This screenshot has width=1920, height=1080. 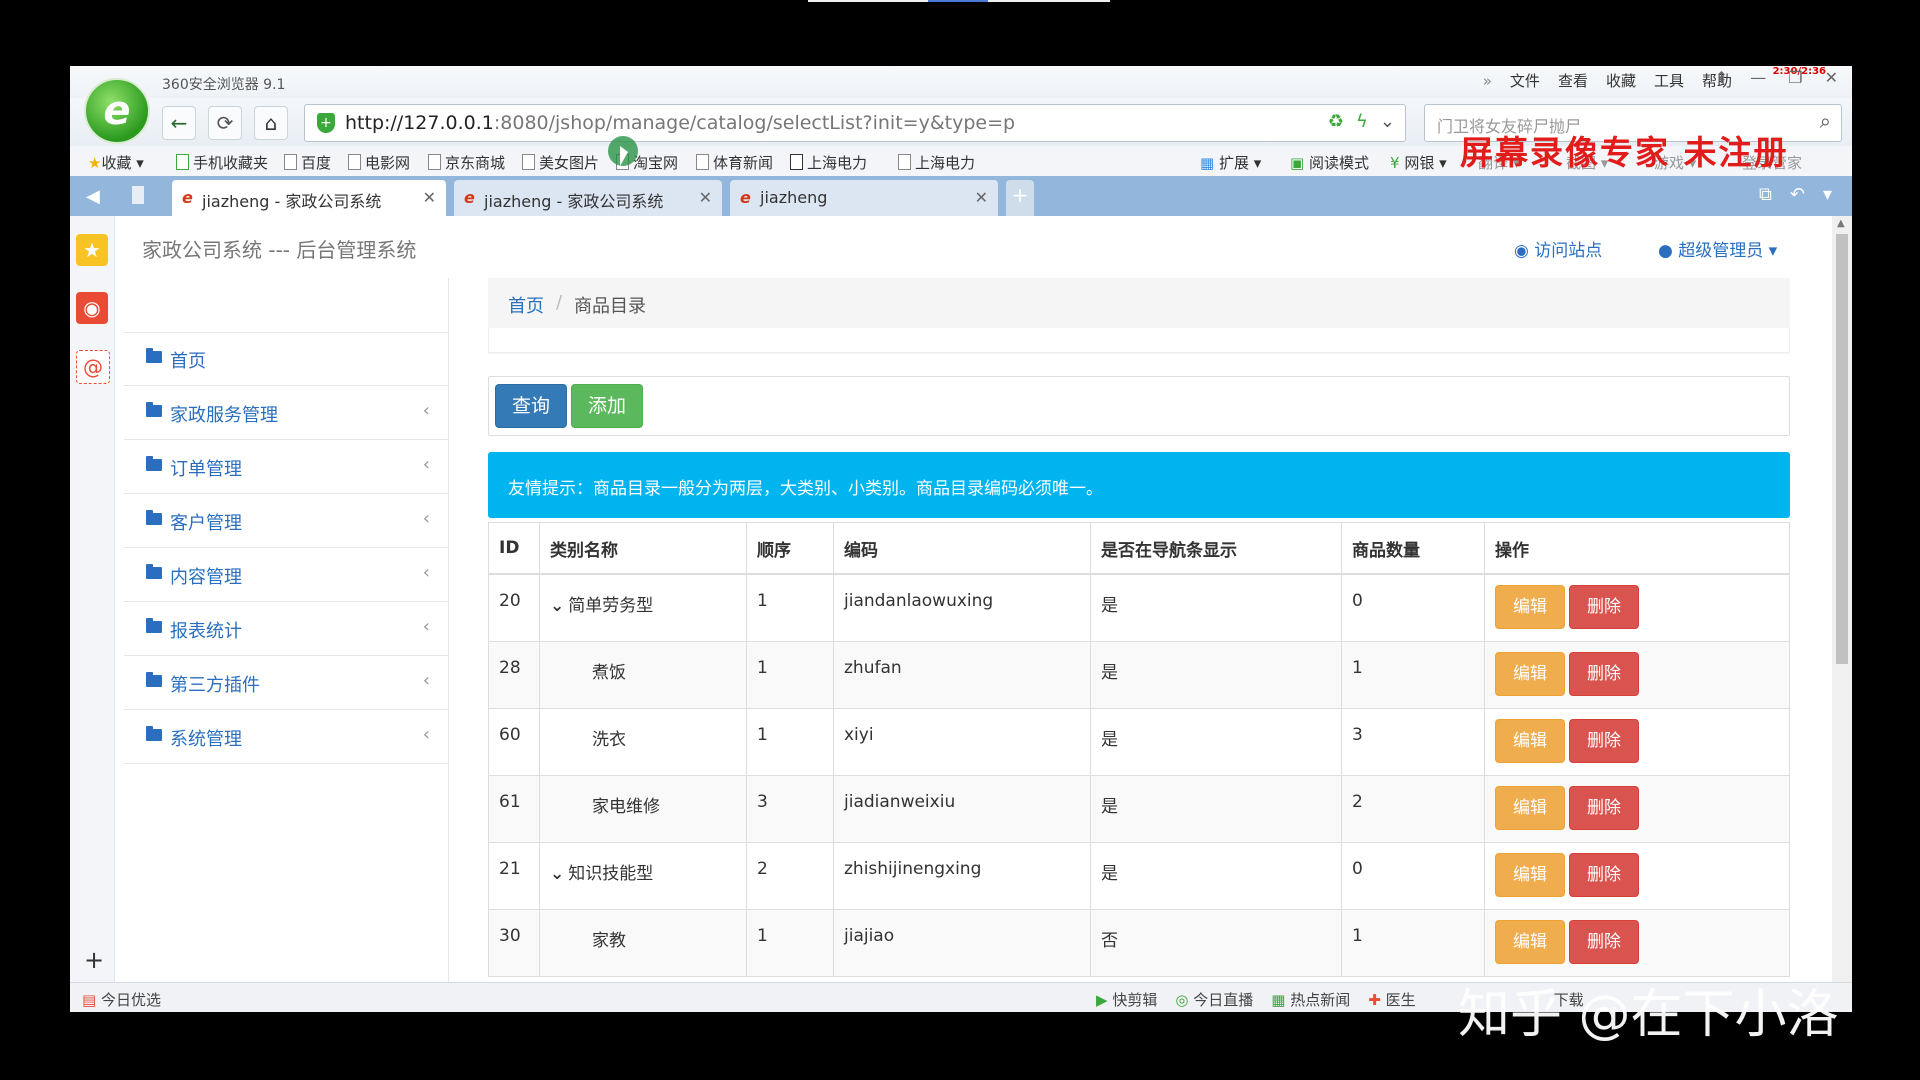 I want to click on restore-icon: ❐, so click(x=1795, y=77).